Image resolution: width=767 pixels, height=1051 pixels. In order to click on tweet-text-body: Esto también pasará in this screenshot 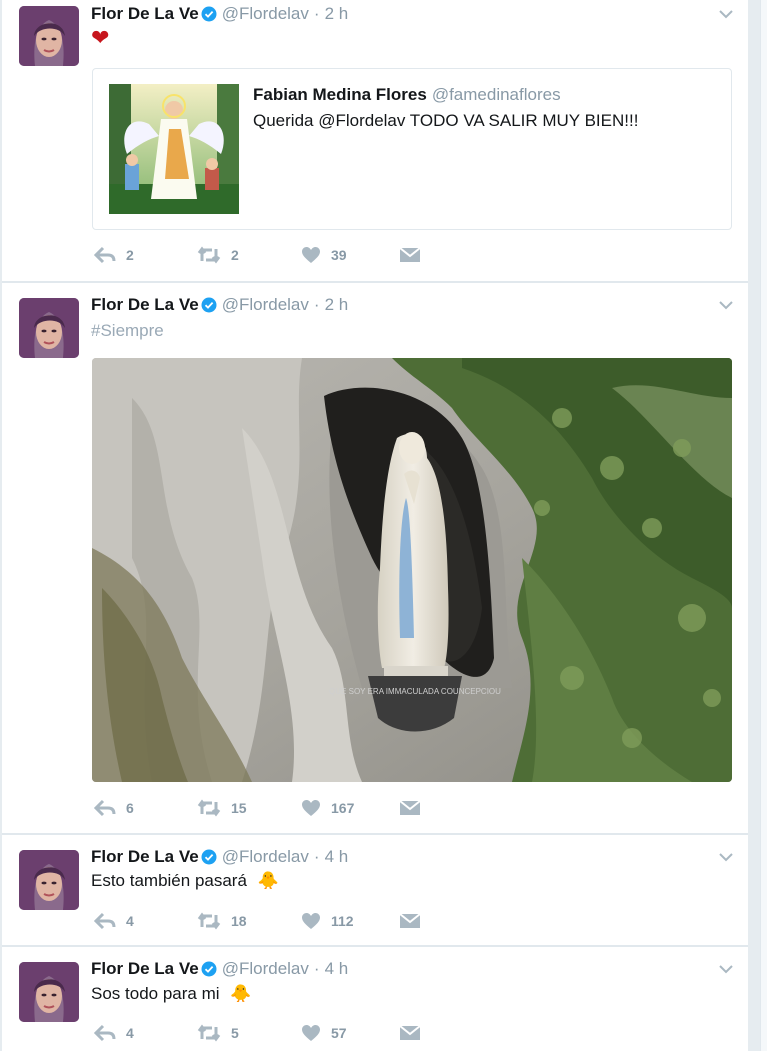, I will do `click(169, 880)`.